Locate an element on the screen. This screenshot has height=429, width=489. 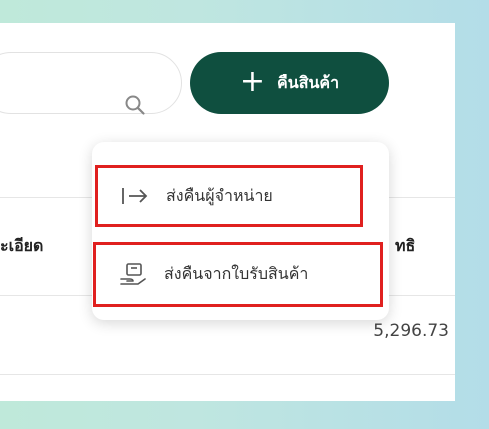
menu-item-label: ส่งคืนจากใบรับสินค้า is located at coordinates (236, 273).